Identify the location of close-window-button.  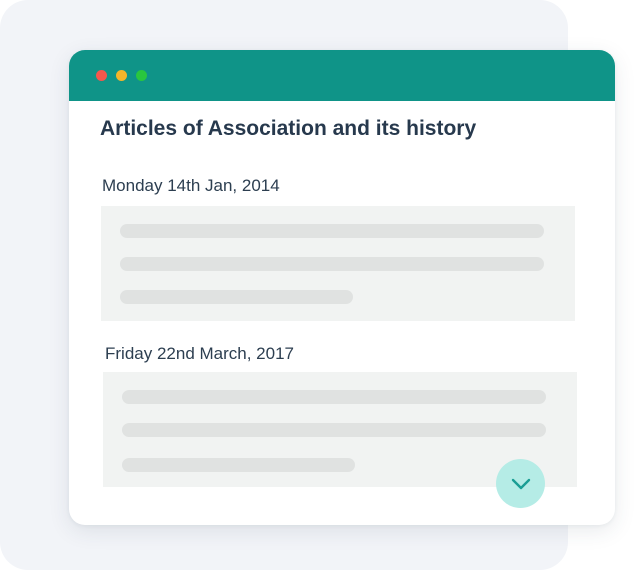
(101, 75).